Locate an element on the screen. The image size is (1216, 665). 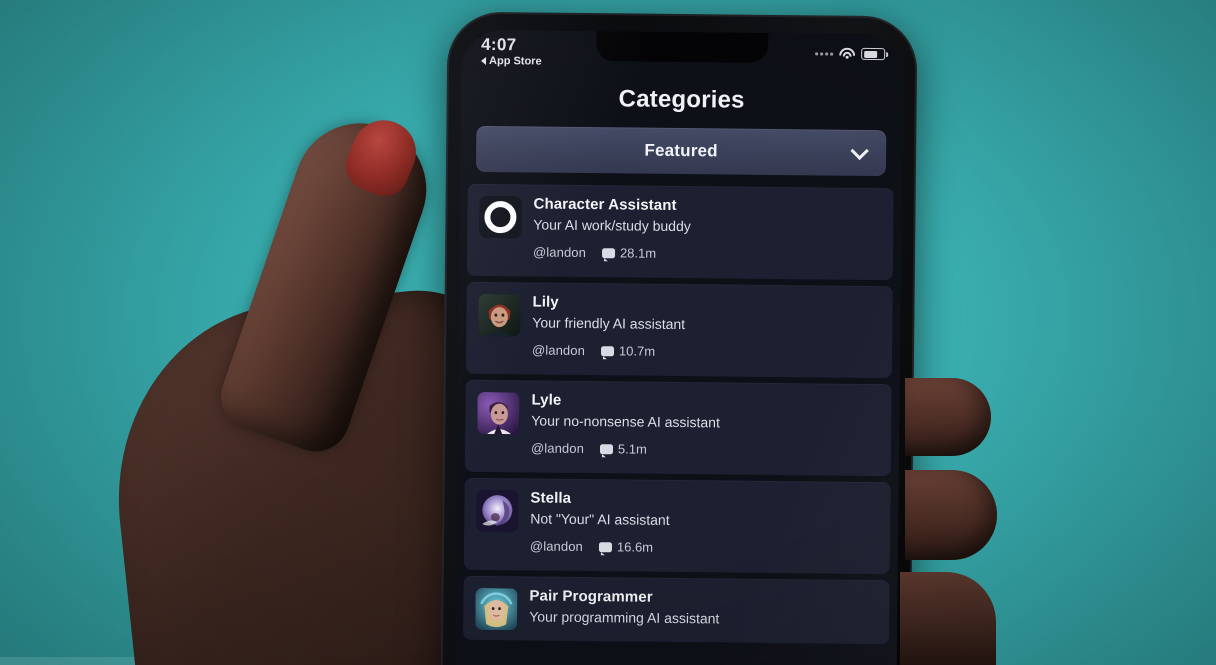
chat-count-value: 28.1m is located at coordinates (638, 253).